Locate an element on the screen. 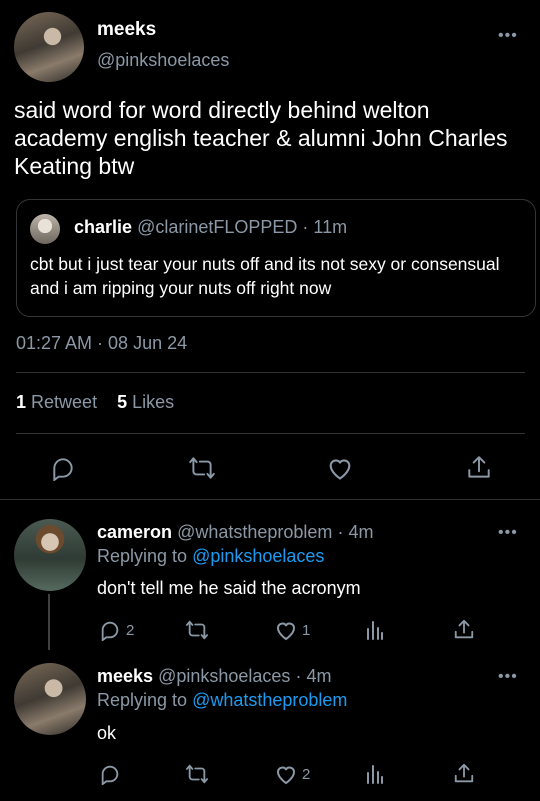 Image resolution: width=540 pixels, height=801 pixels. display-name: cameron is located at coordinates (134, 532).